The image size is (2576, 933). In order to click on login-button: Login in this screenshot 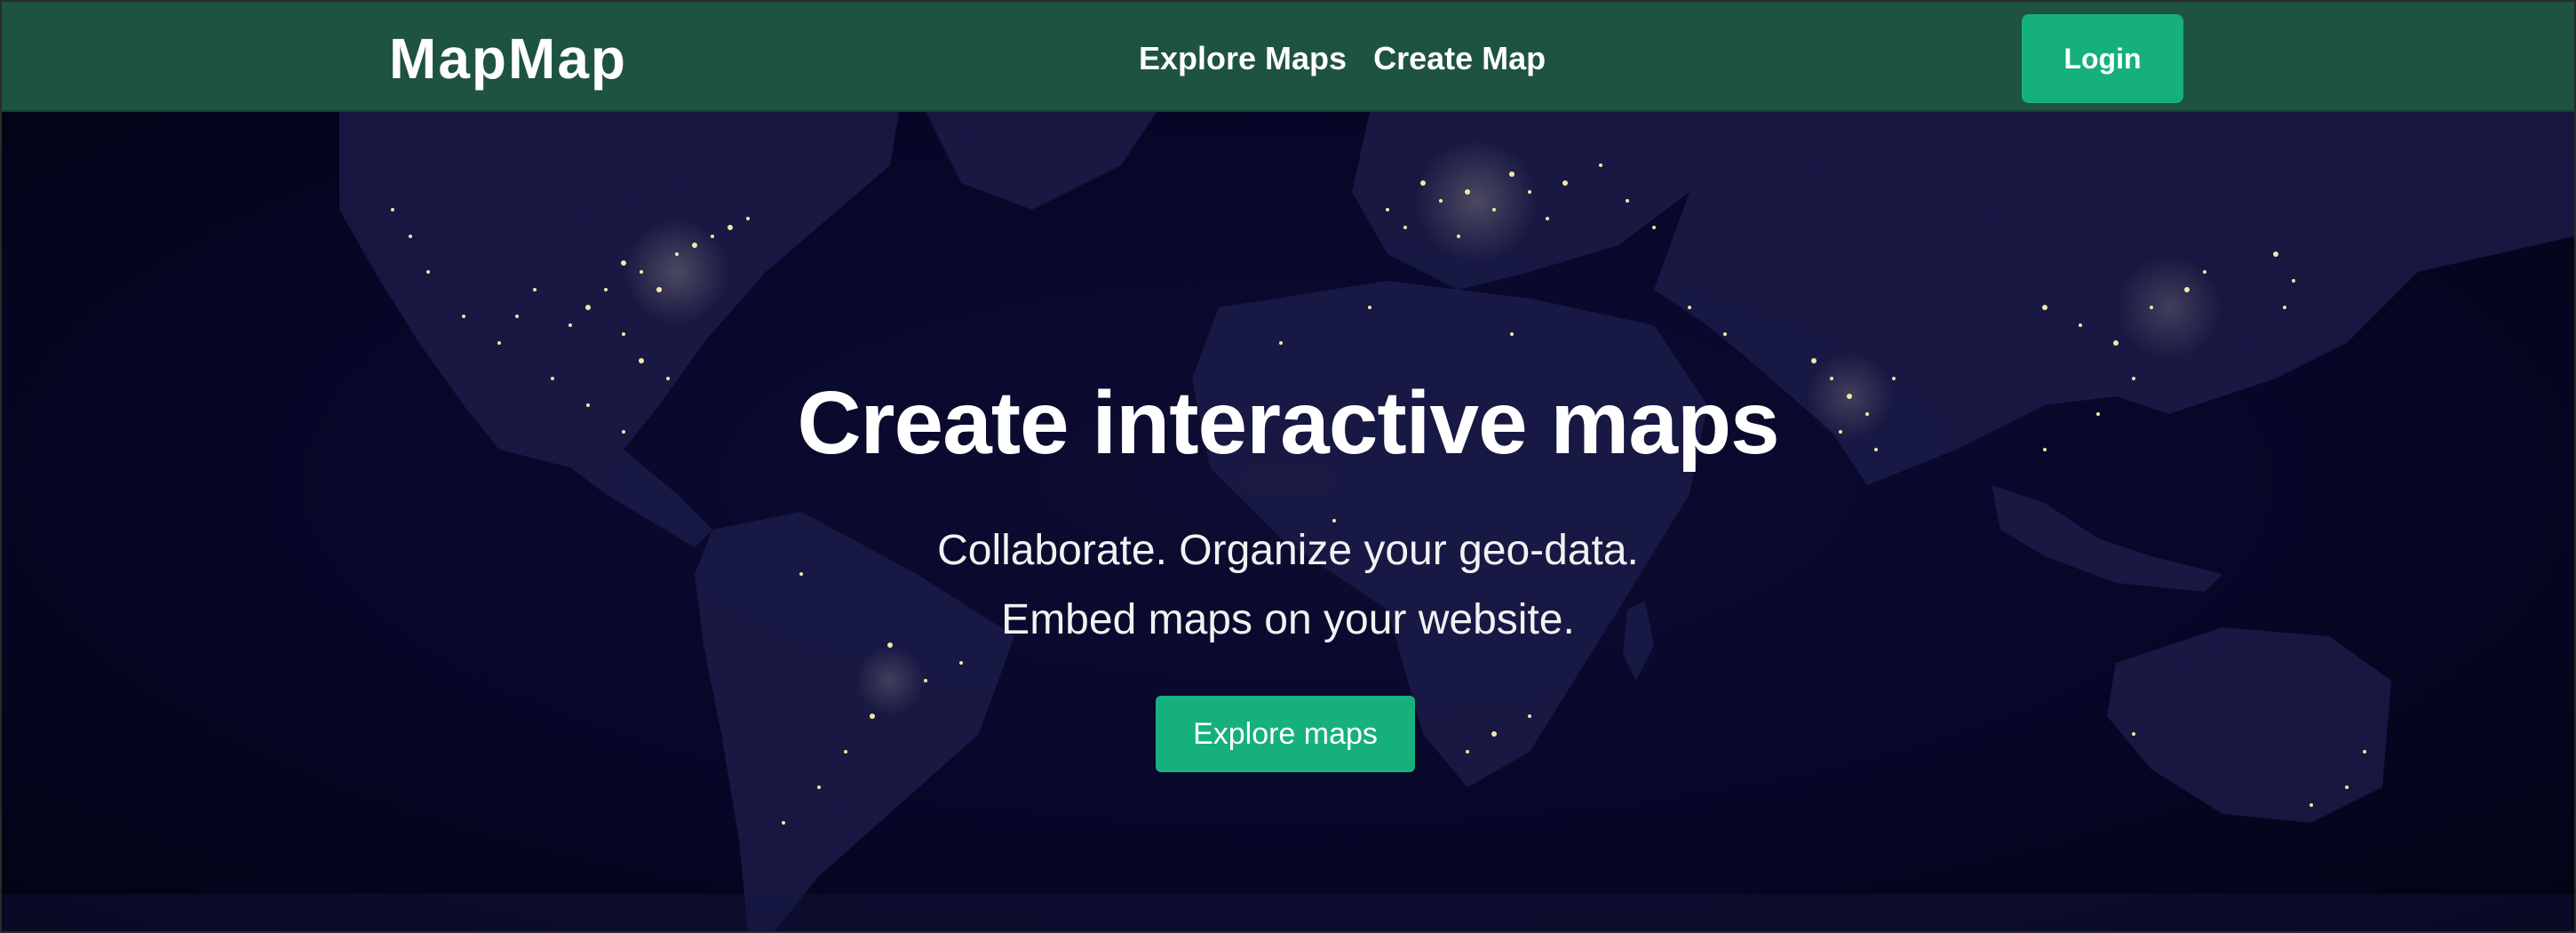, I will do `click(2102, 58)`.